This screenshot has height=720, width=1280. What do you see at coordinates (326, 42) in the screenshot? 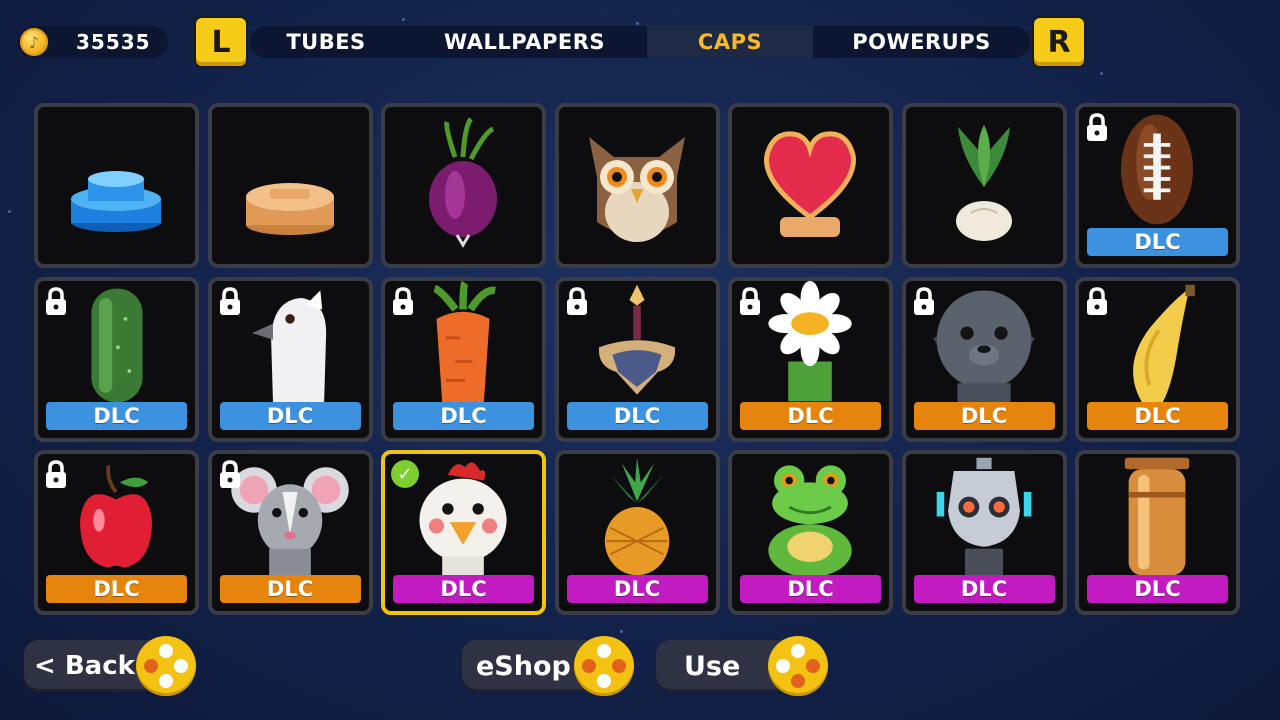
I see `tab-tubes: TUBES` at bounding box center [326, 42].